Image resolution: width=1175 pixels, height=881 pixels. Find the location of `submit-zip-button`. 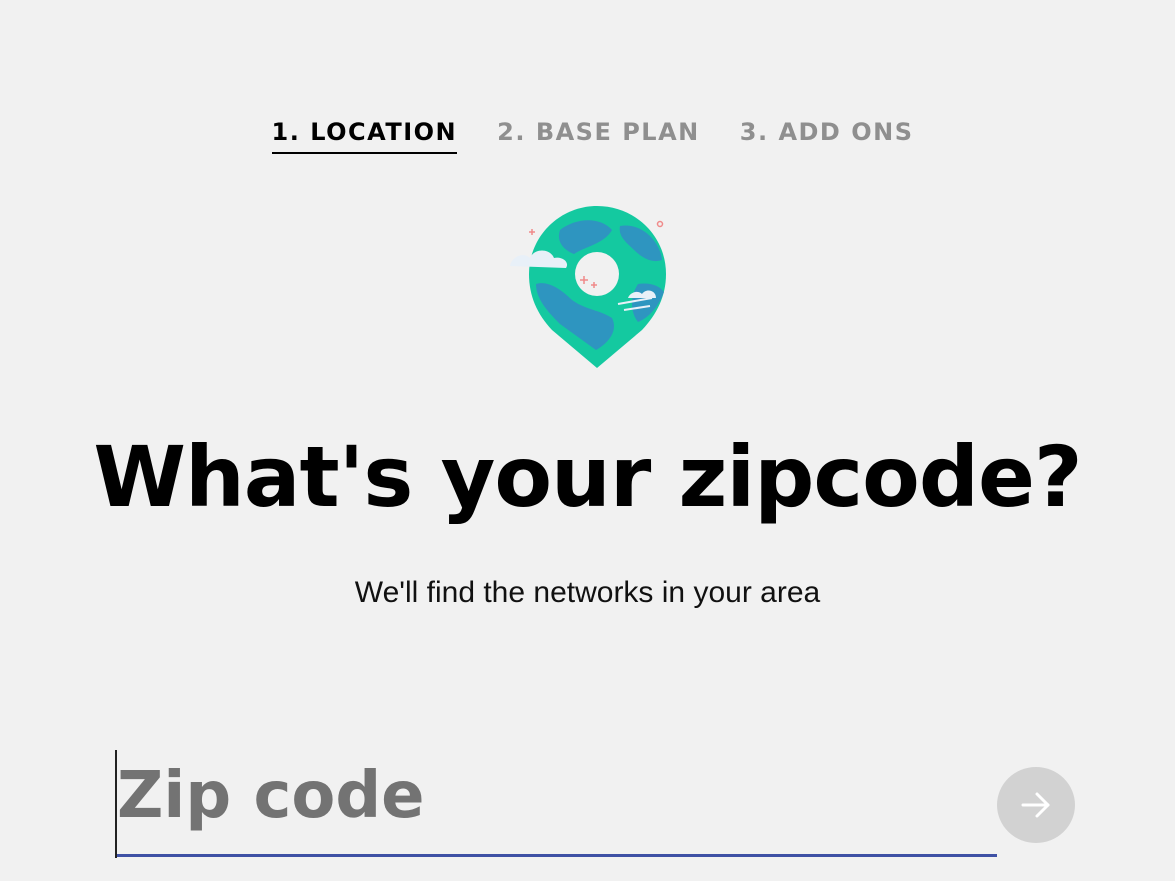

submit-zip-button is located at coordinates (1036, 805).